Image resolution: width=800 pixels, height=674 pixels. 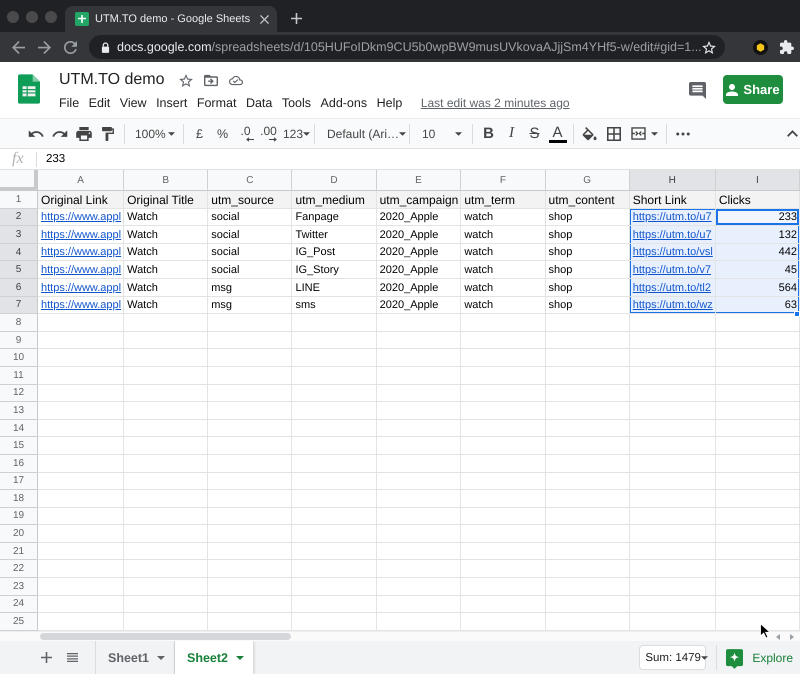 What do you see at coordinates (250, 180) in the screenshot?
I see `column-header: C` at bounding box center [250, 180].